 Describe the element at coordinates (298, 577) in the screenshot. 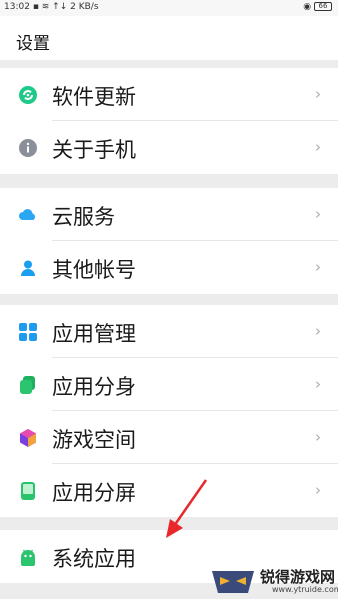

I see `watermark-text: 锐得游戏网` at that location.